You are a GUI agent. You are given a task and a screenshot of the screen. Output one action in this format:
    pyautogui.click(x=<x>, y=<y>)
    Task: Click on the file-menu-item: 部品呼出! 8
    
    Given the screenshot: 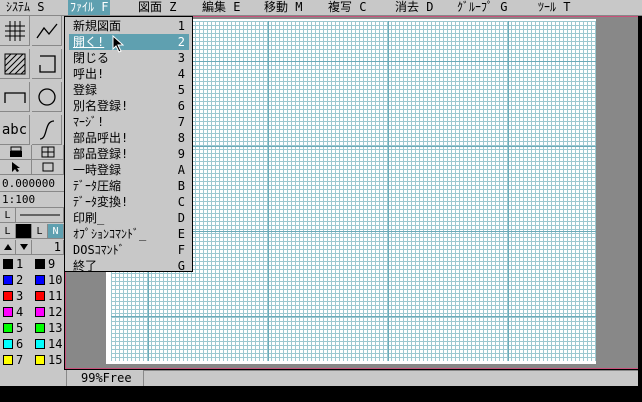 What is the action you would take?
    pyautogui.click(x=129, y=138)
    